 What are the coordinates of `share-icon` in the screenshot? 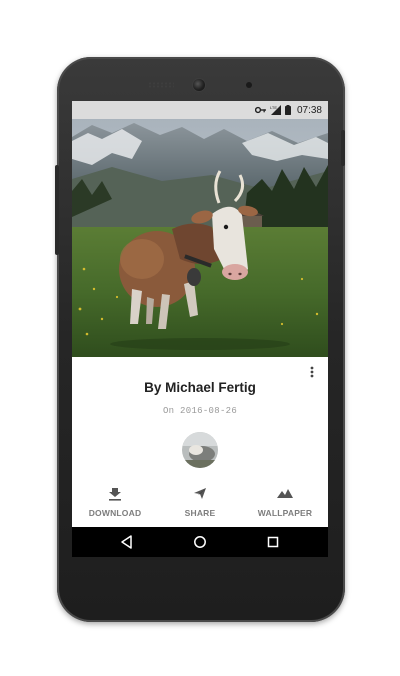 It's located at (200, 493).